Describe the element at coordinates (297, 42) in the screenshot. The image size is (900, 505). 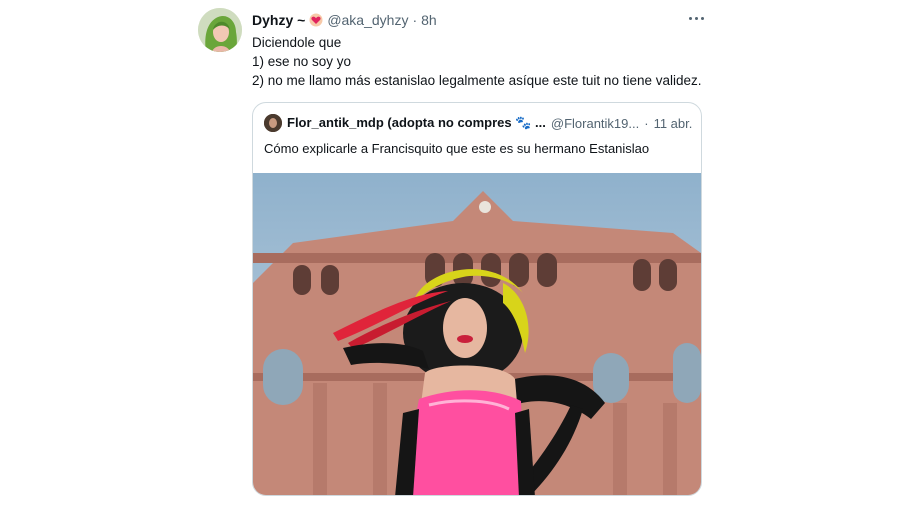
I see `tweet-text-line: Diciendole que` at that location.